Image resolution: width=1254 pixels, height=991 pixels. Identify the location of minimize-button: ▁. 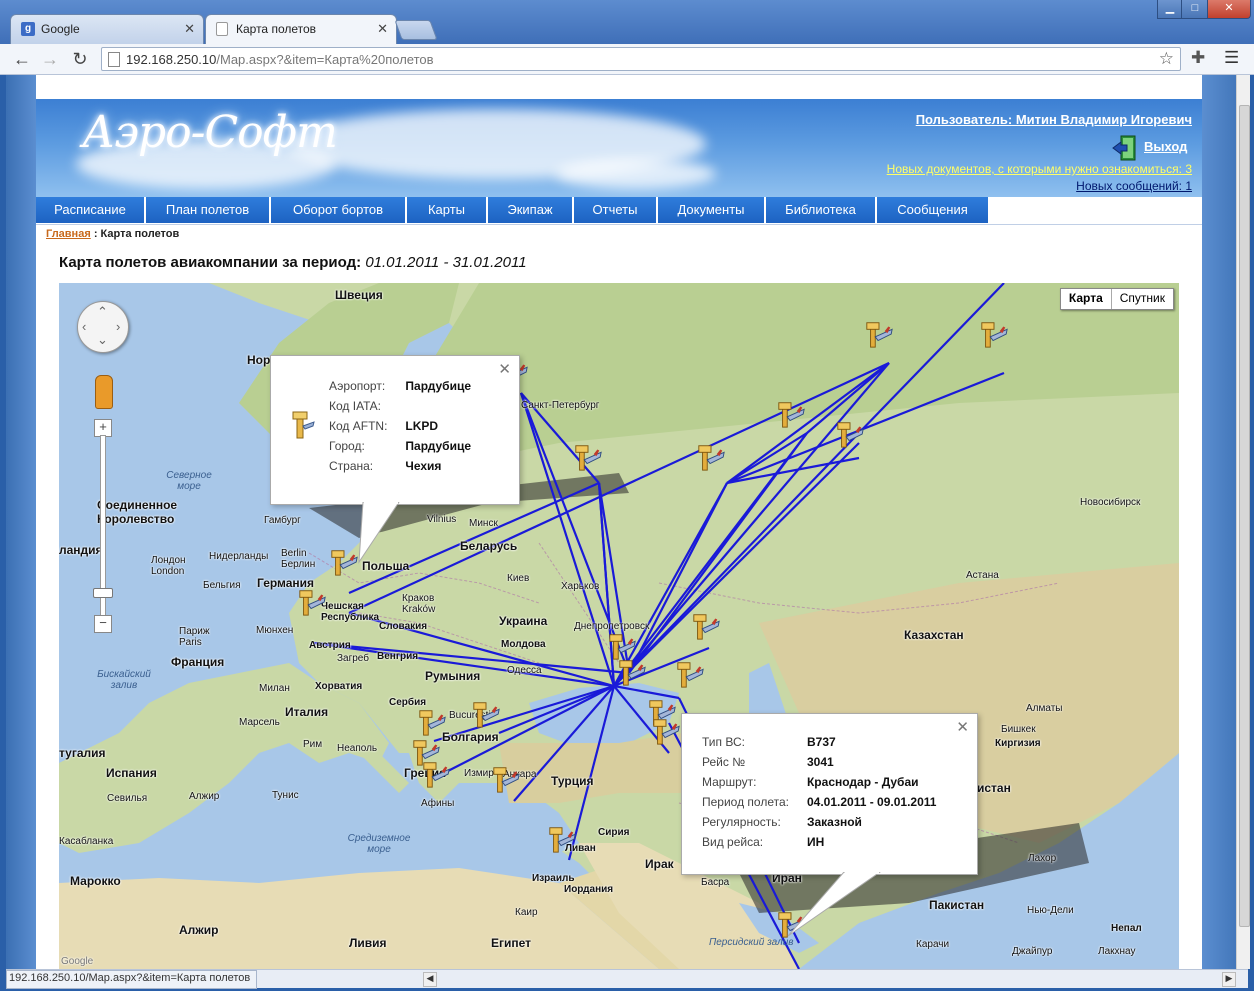
(1170, 9).